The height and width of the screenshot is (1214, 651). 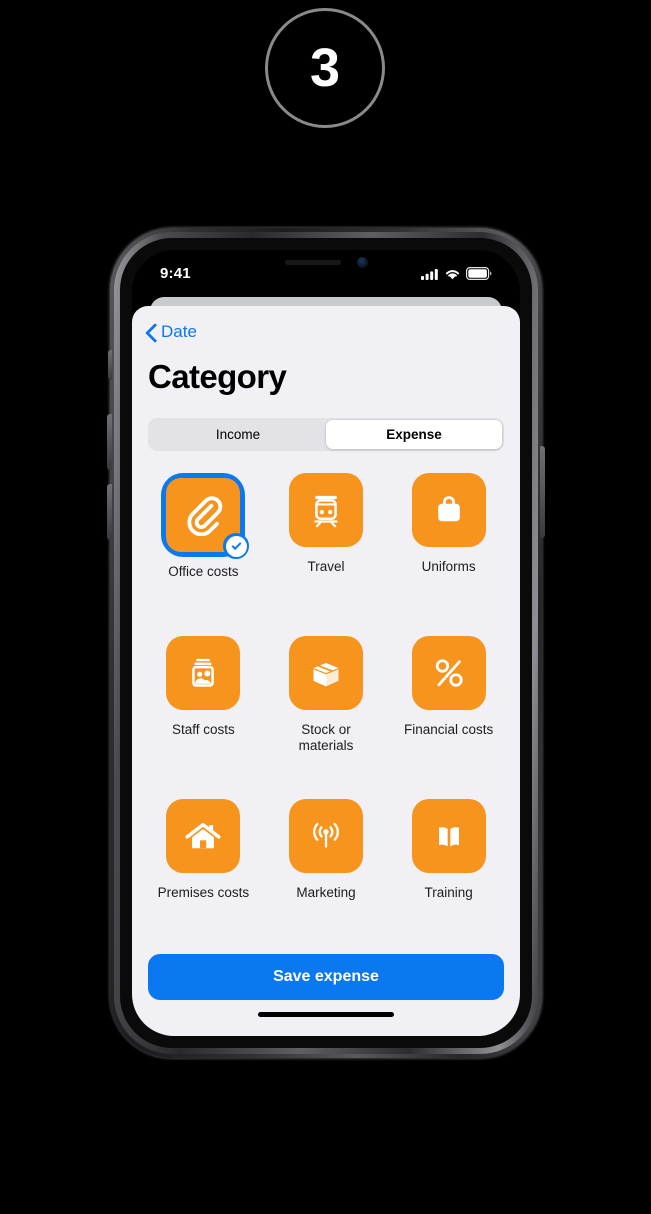 I want to click on battery-icon, so click(x=479, y=273).